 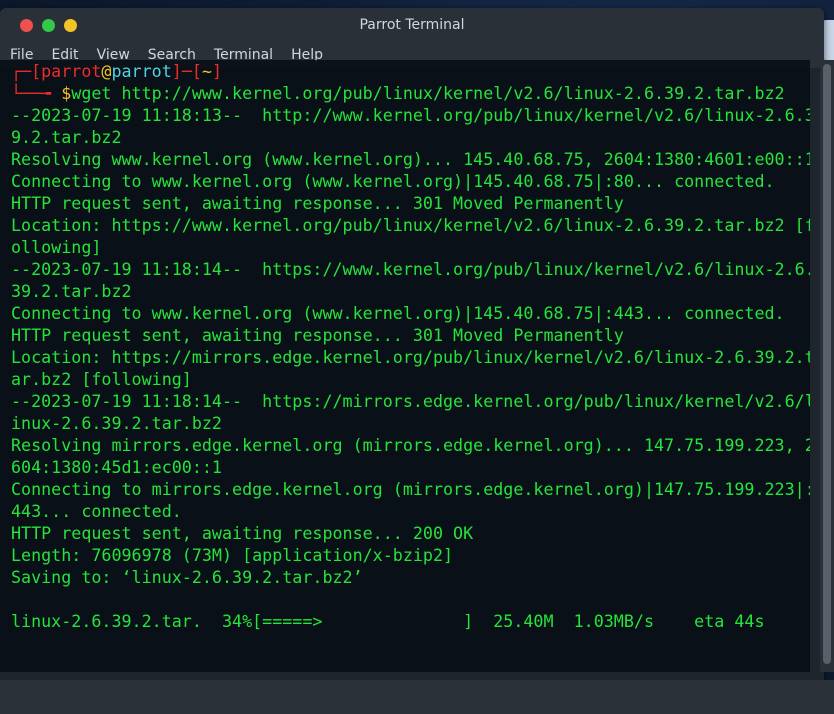 I want to click on titlebar: Parrot Terminal, so click(x=412, y=25).